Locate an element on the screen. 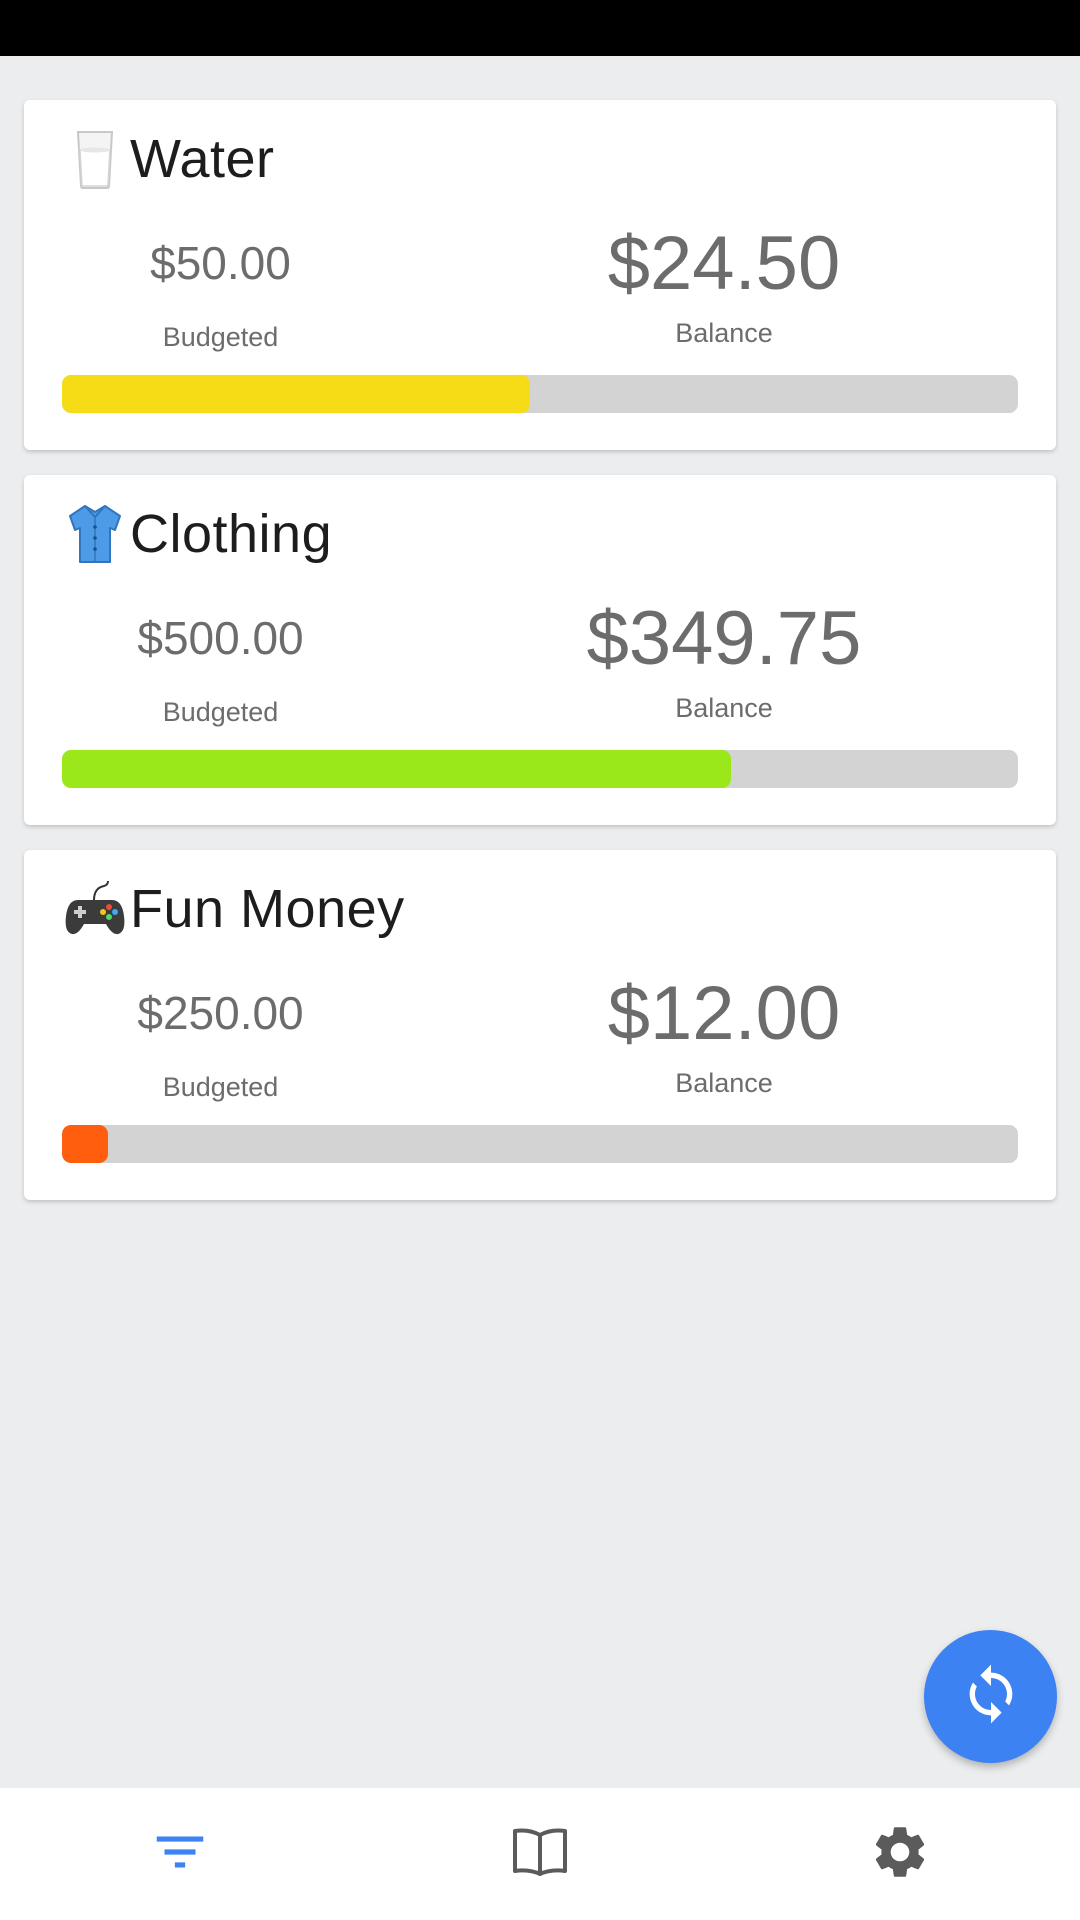  filter-list-icon is located at coordinates (180, 1854).